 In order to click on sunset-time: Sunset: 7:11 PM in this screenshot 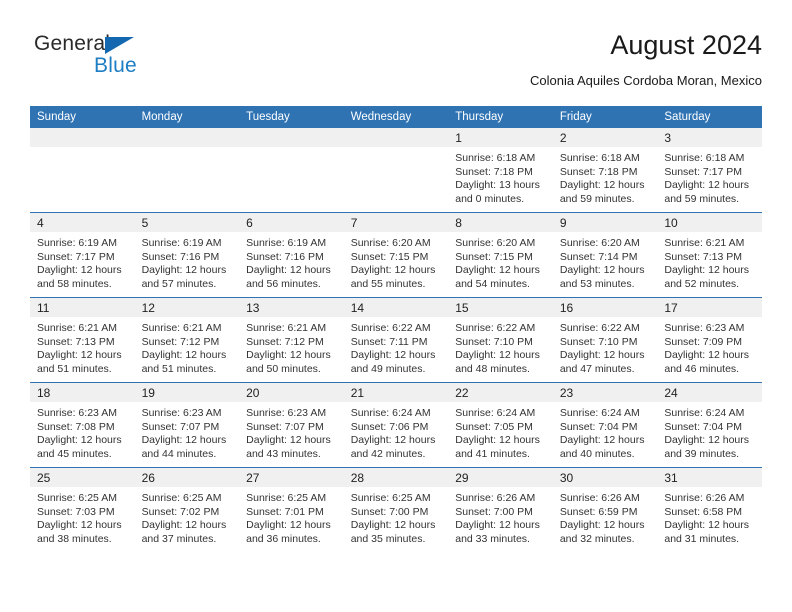, I will do `click(389, 341)`.